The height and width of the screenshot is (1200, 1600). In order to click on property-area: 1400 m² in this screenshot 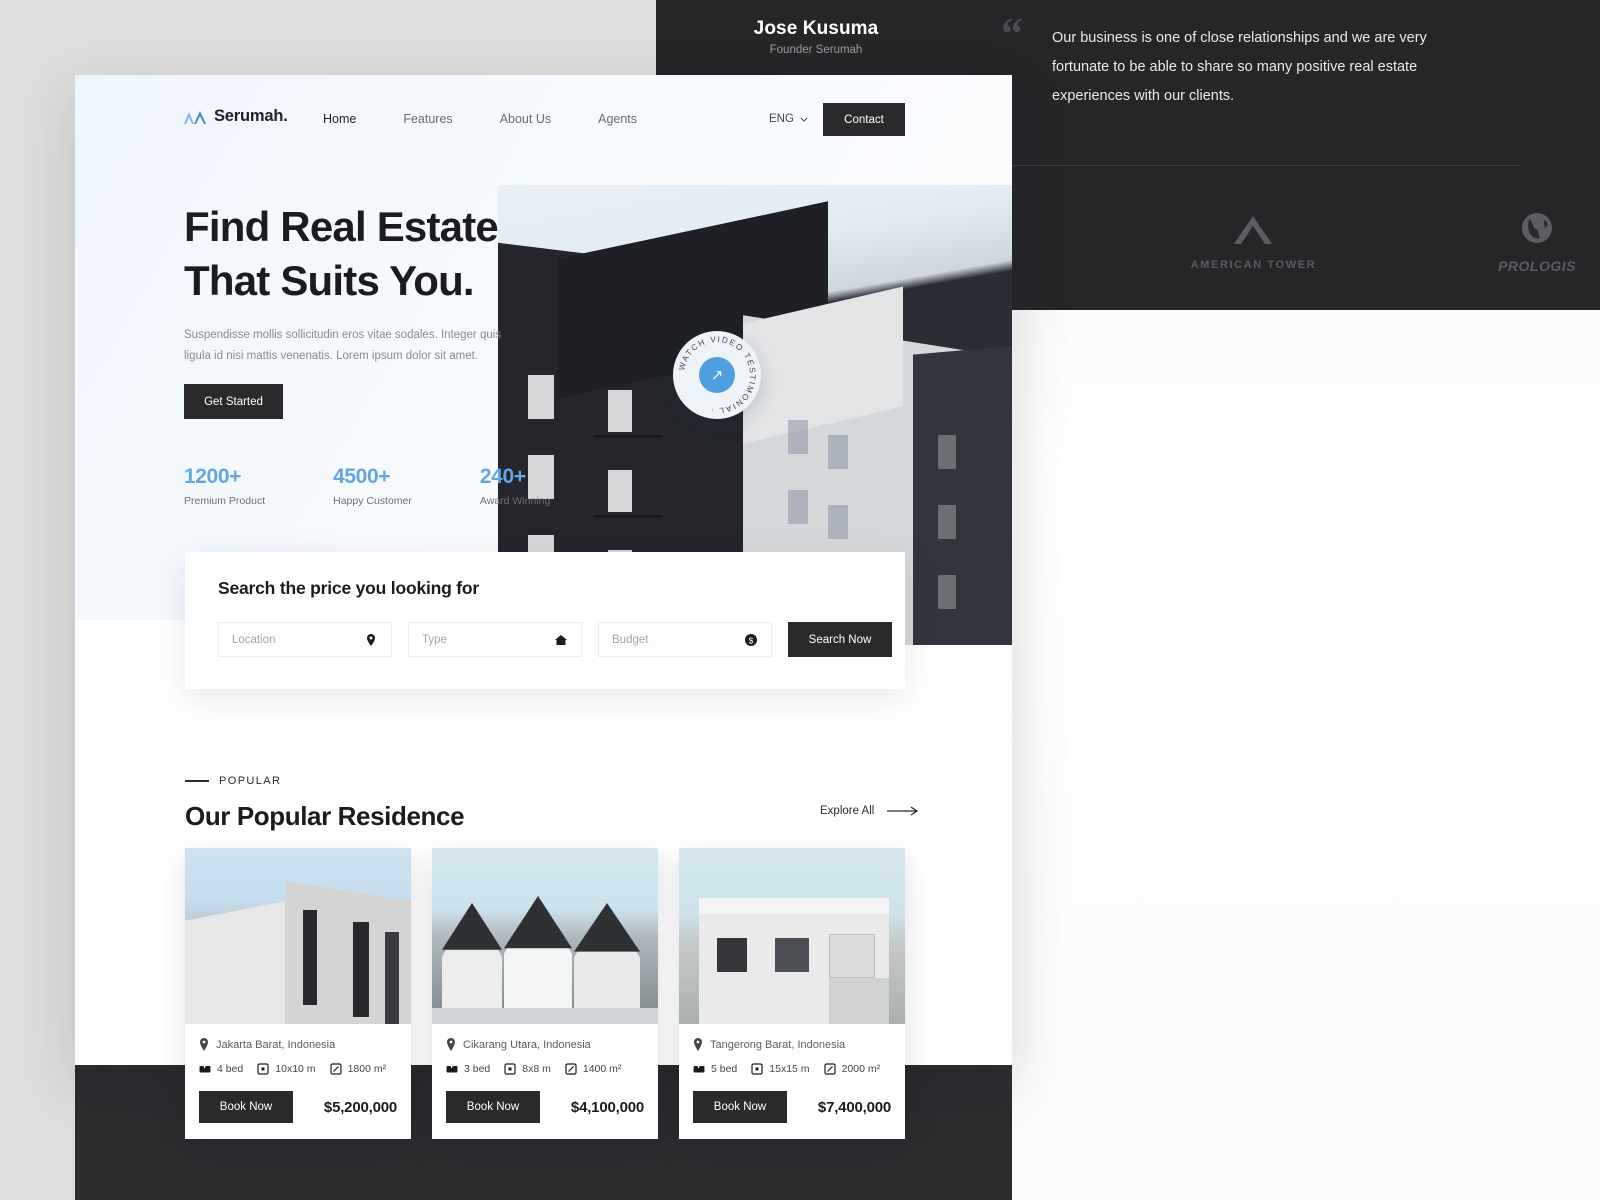, I will do `click(593, 1069)`.